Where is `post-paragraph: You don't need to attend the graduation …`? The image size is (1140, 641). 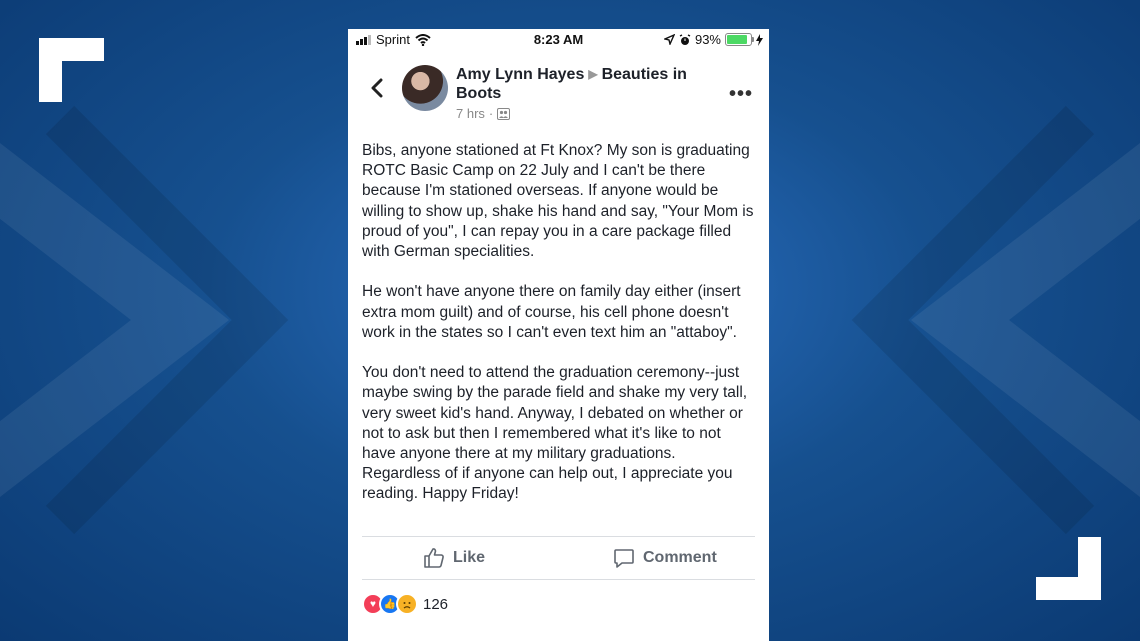
post-paragraph: You don't need to attend the graduation … is located at coordinates (555, 433).